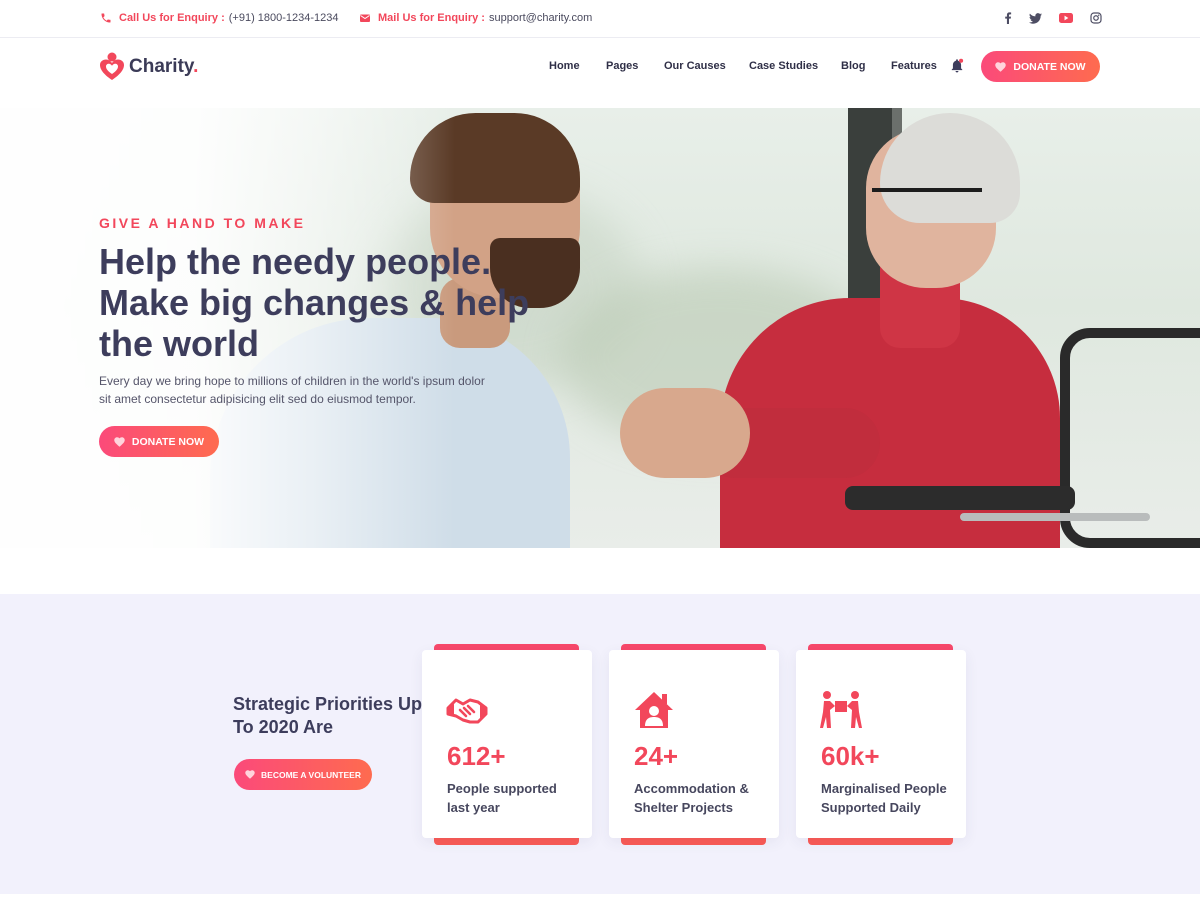 The image size is (1200, 900). What do you see at coordinates (431, 18) in the screenshot?
I see `mail-label: Mail Us for Enquiry :` at bounding box center [431, 18].